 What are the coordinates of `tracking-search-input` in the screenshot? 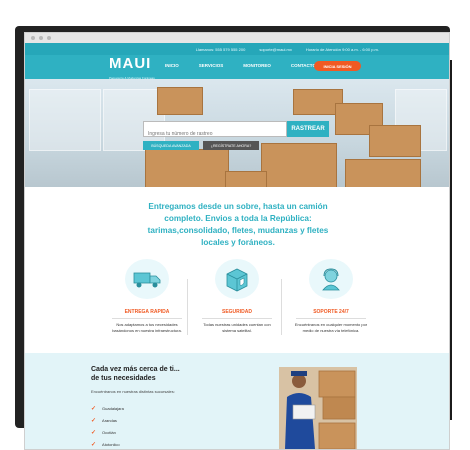 It's located at (215, 134).